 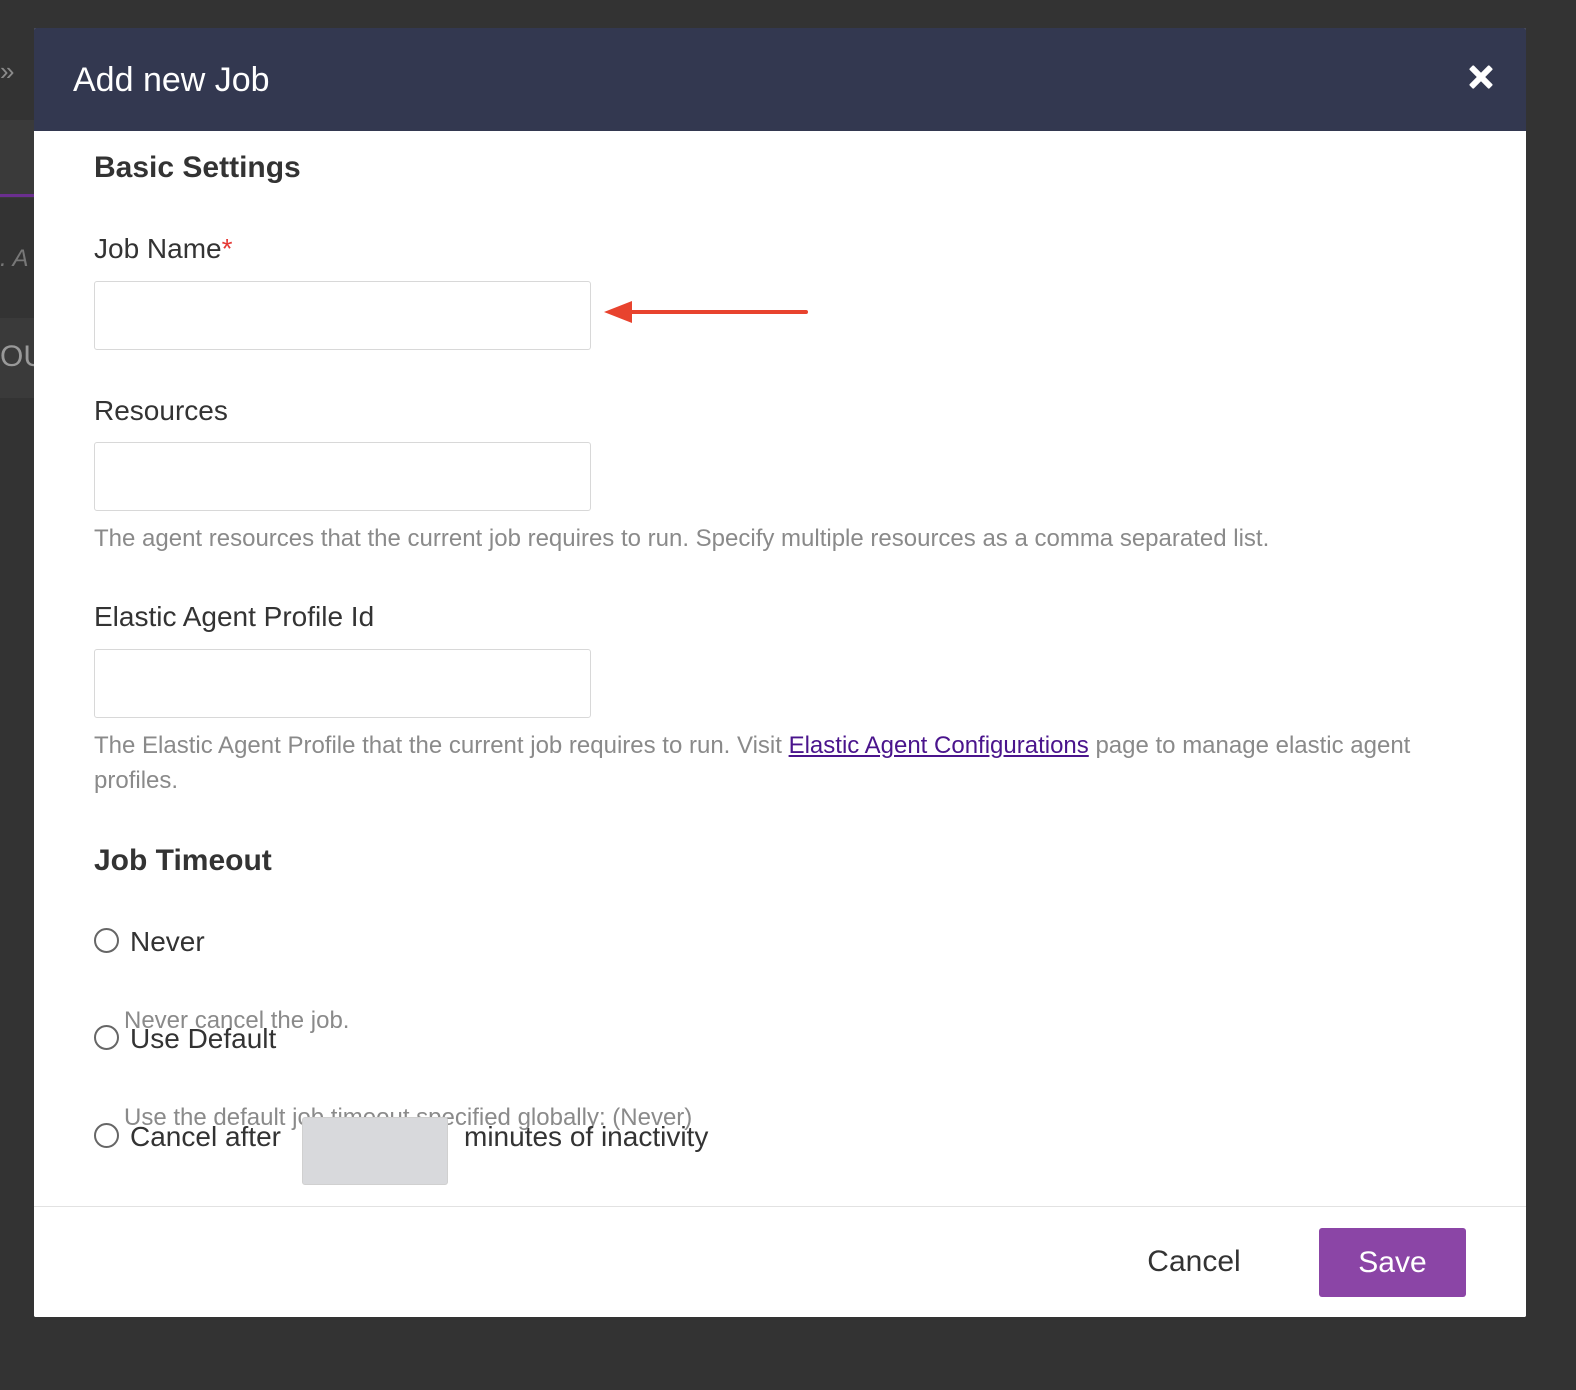 I want to click on timeout-minutes-suffix: minutes of inactivity, so click(x=586, y=1136).